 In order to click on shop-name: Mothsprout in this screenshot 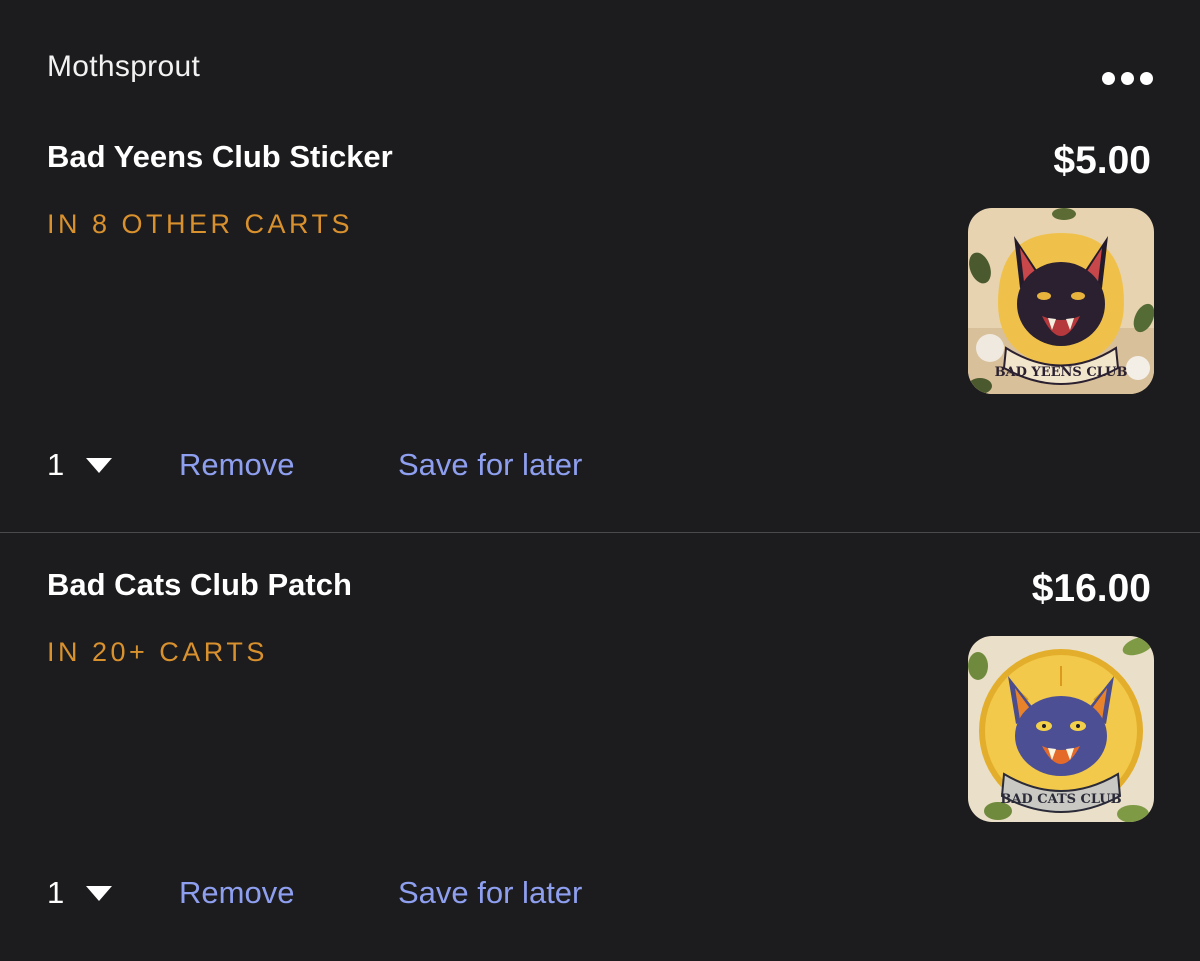, I will do `click(123, 67)`.